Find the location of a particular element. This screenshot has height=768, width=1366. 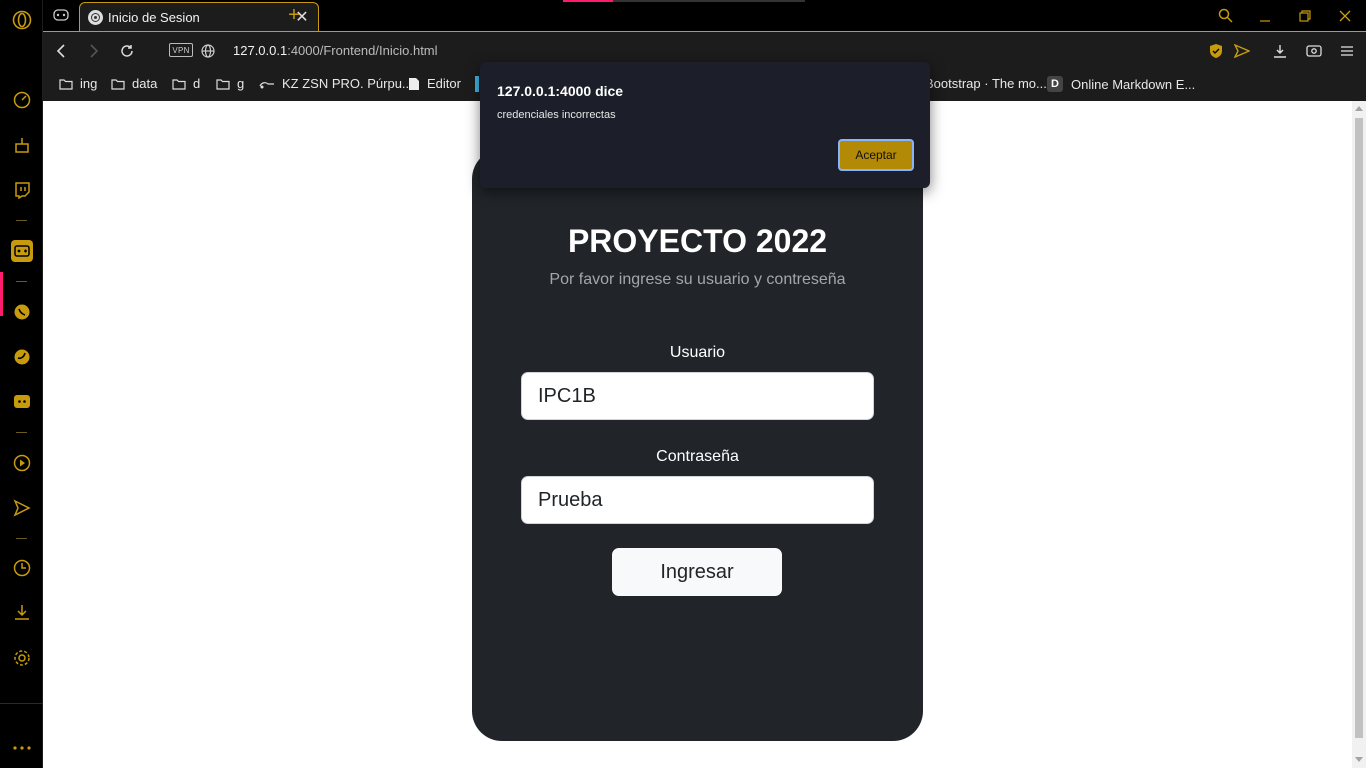

bookmark-folder: g is located at coordinates (230, 83).